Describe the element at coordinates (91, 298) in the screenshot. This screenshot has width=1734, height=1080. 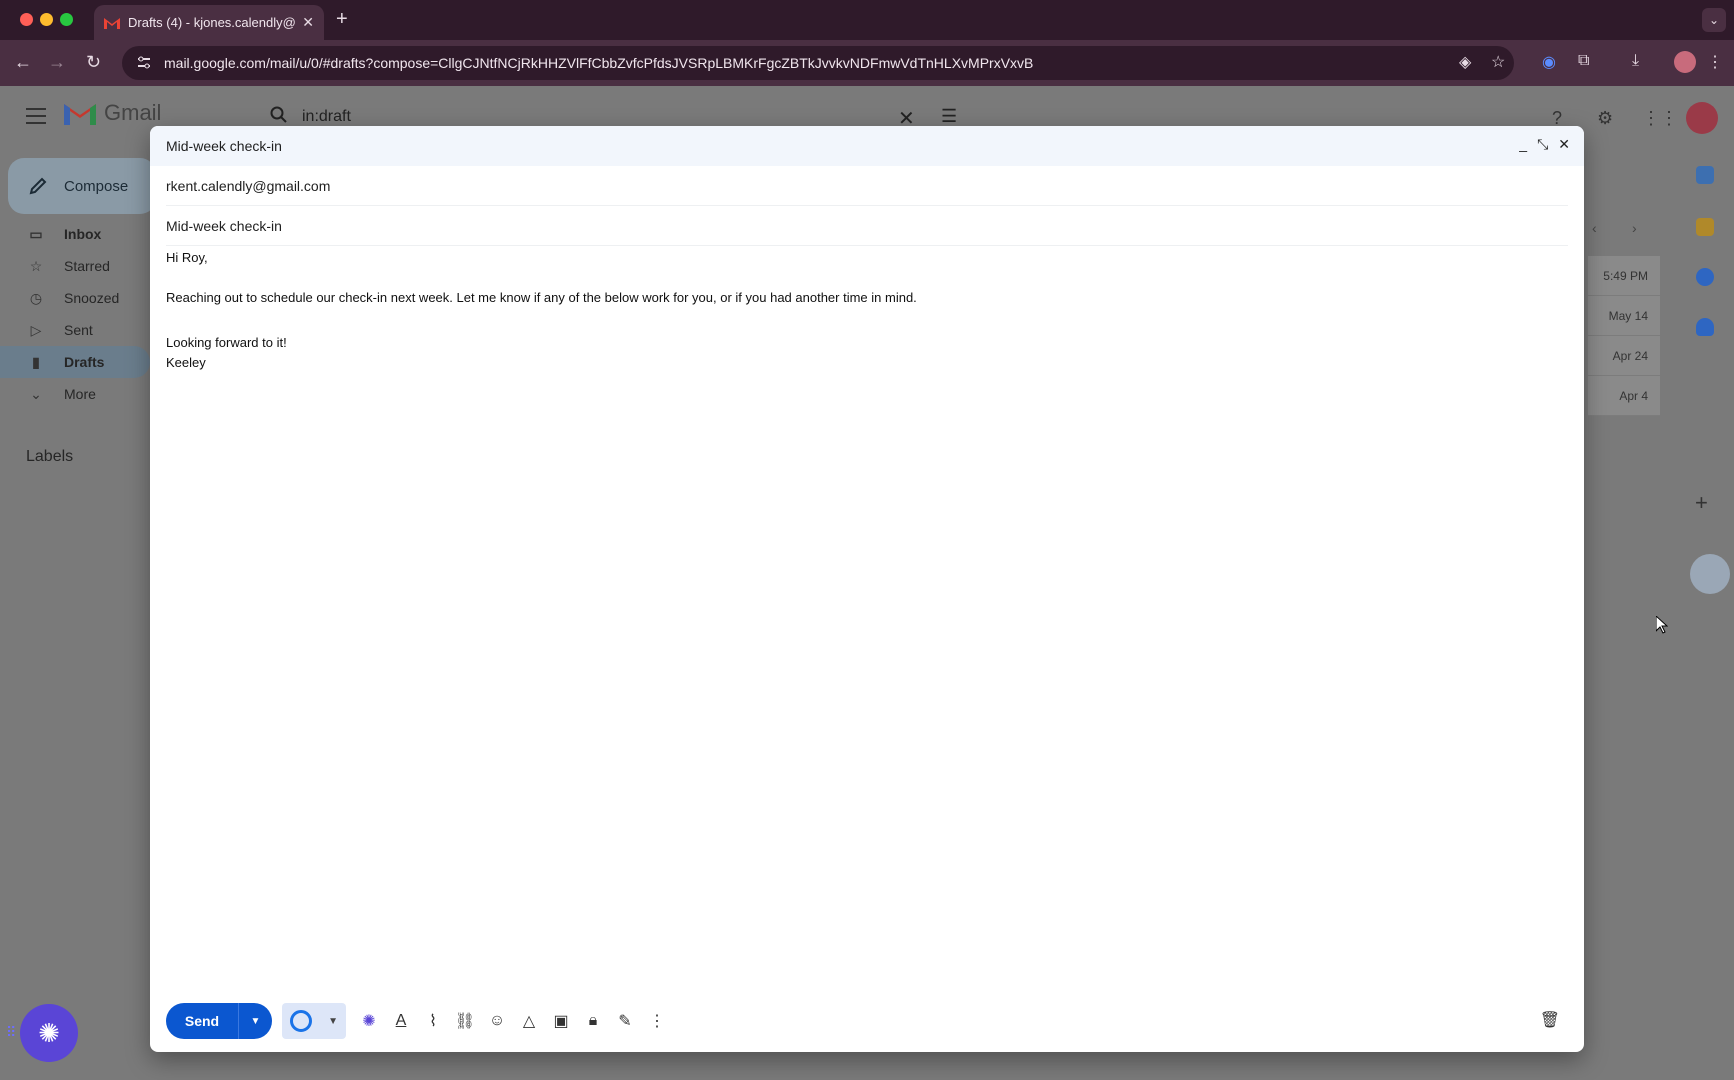
I see `nav-label: Snoozed` at that location.